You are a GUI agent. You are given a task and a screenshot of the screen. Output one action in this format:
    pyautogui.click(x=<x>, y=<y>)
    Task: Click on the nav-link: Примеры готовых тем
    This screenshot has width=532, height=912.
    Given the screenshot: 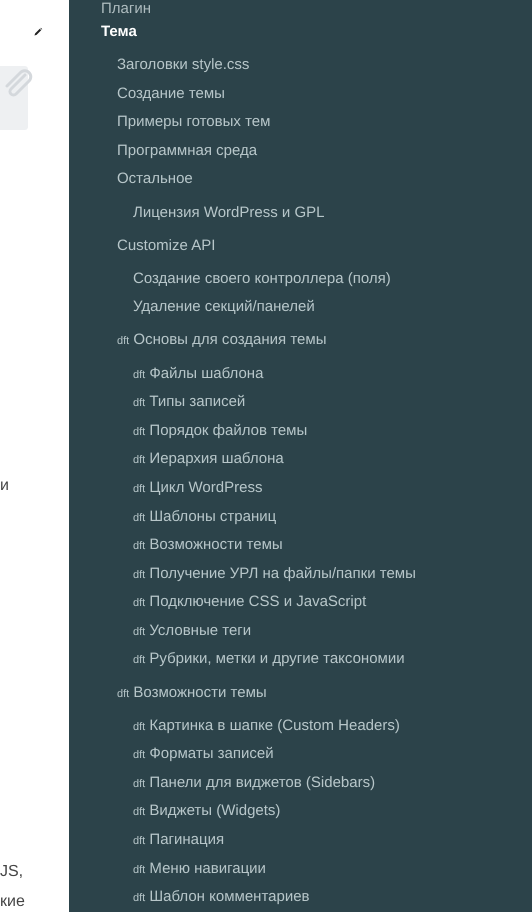 What is the action you would take?
    pyautogui.click(x=324, y=122)
    